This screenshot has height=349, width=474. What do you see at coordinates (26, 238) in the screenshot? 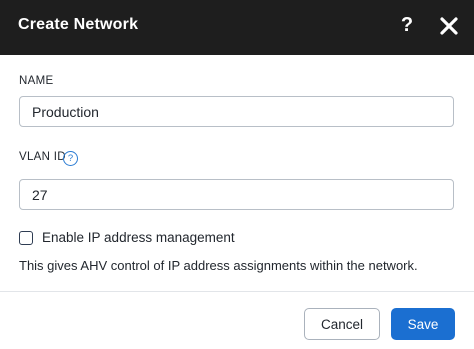
I see `ipam-checkbox` at bounding box center [26, 238].